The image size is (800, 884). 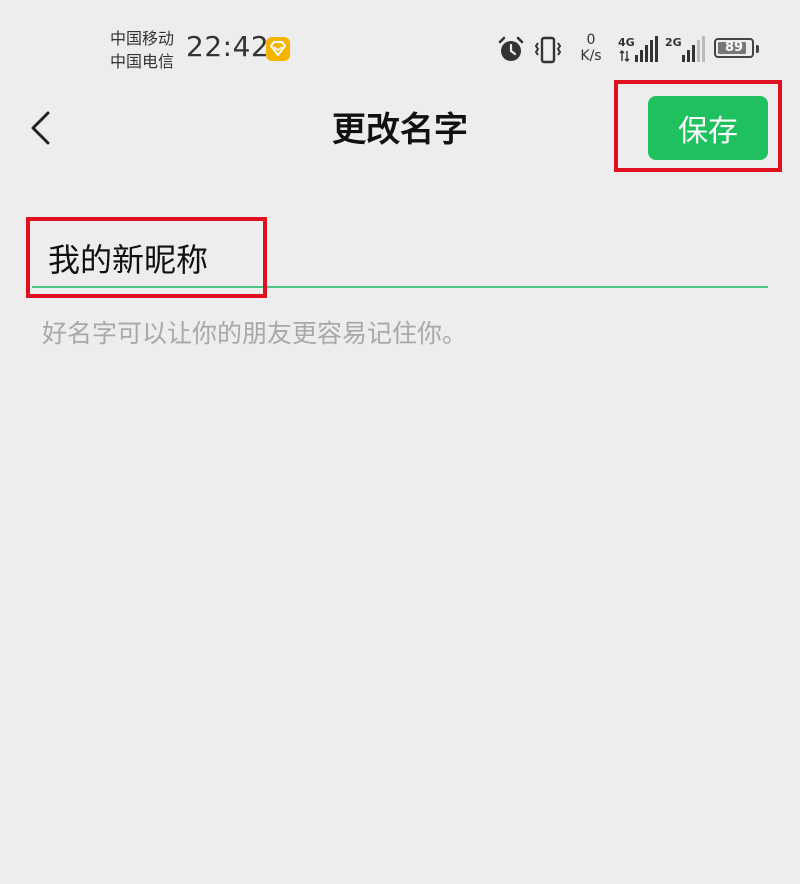 What do you see at coordinates (698, 126) in the screenshot?
I see `save-button-highlight` at bounding box center [698, 126].